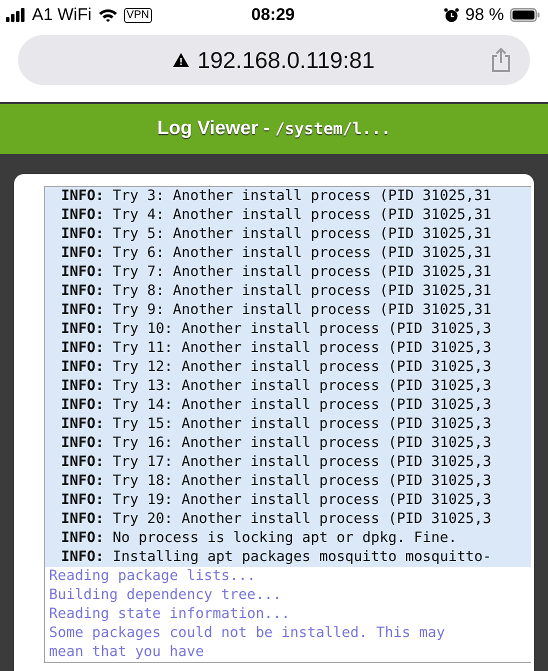 Image resolution: width=548 pixels, height=671 pixels. What do you see at coordinates (181, 60) in the screenshot?
I see `warning-icon` at bounding box center [181, 60].